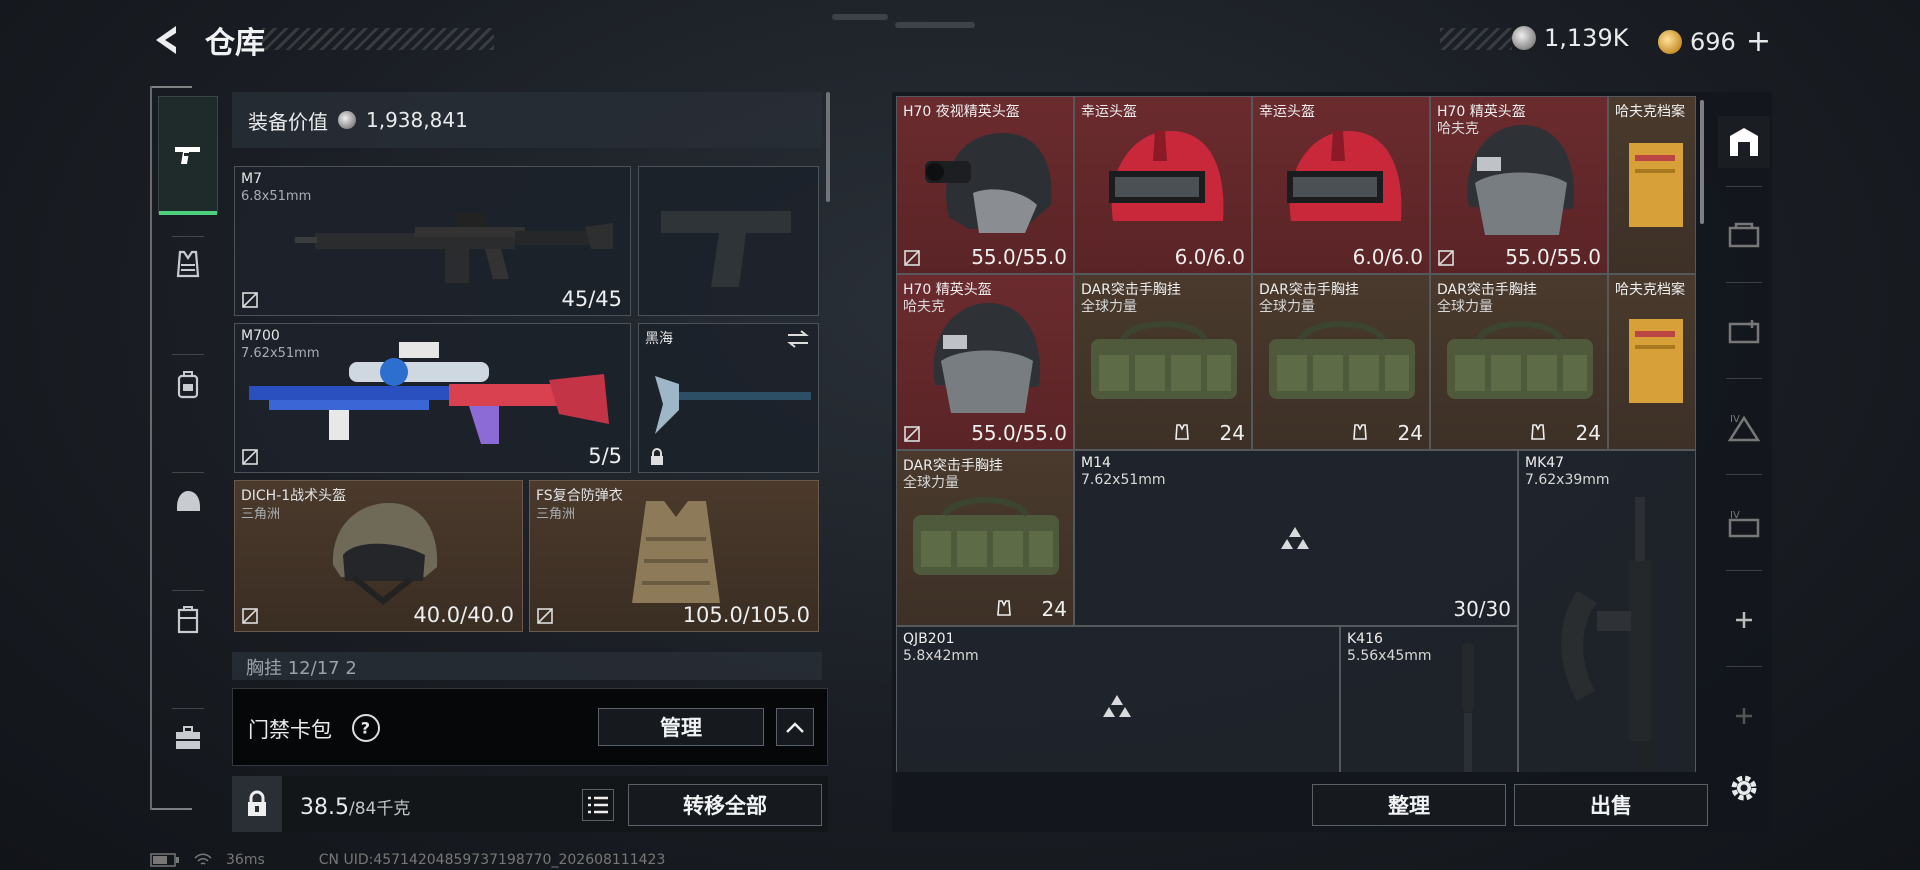 The image size is (1920, 870). Describe the element at coordinates (1744, 524) in the screenshot. I see `stash-page-5: IV` at that location.